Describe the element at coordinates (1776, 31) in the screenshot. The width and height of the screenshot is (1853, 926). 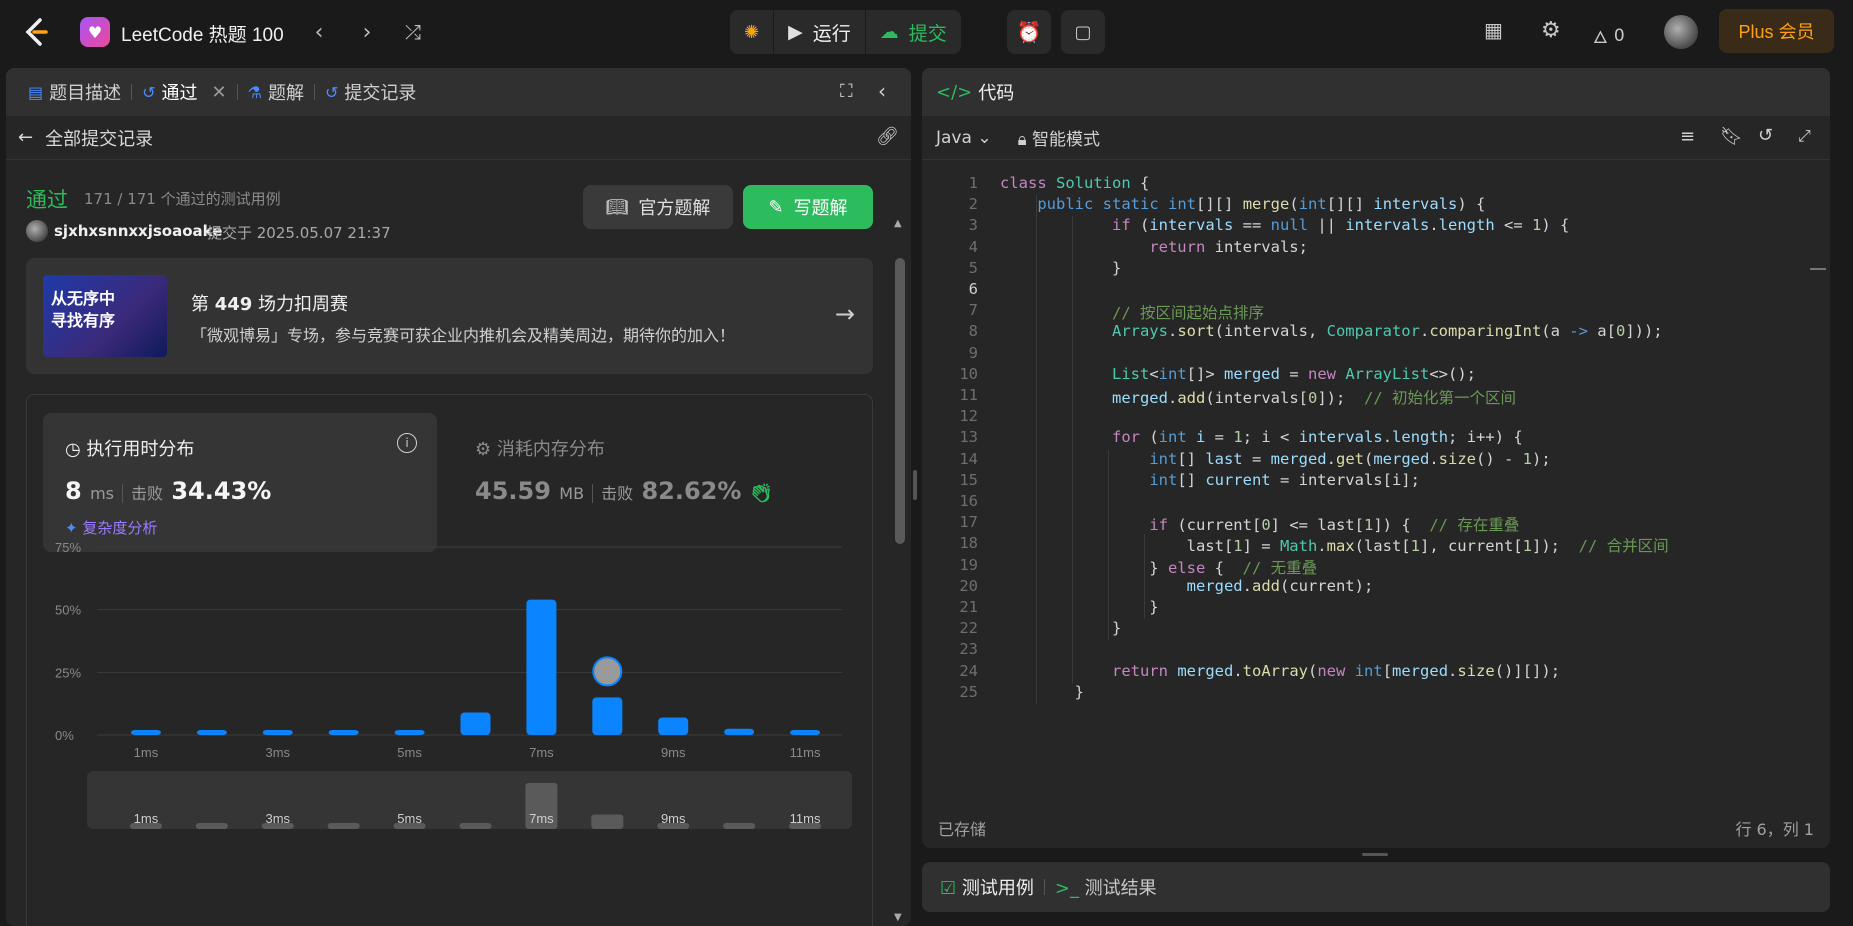
I see `plus-membership-button: Plus 会员` at that location.